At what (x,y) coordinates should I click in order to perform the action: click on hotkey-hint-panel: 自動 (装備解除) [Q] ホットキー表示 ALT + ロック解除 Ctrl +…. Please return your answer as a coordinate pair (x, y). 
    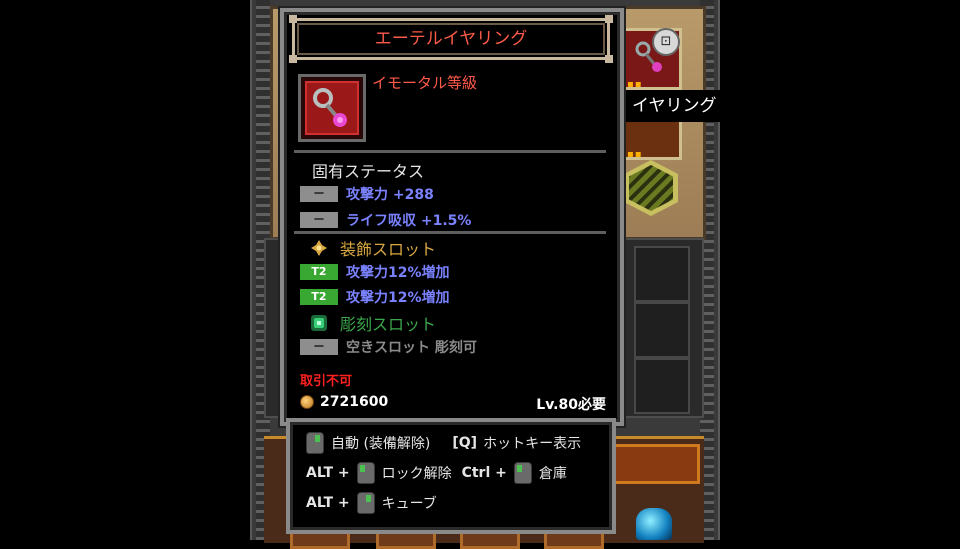
    Looking at the image, I should click on (451, 476).